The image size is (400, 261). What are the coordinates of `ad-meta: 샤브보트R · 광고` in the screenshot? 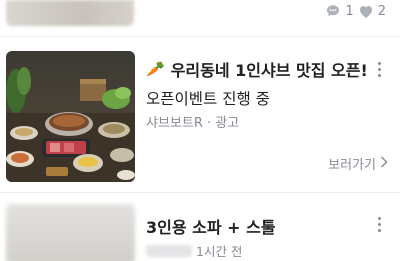 It's located at (192, 121).